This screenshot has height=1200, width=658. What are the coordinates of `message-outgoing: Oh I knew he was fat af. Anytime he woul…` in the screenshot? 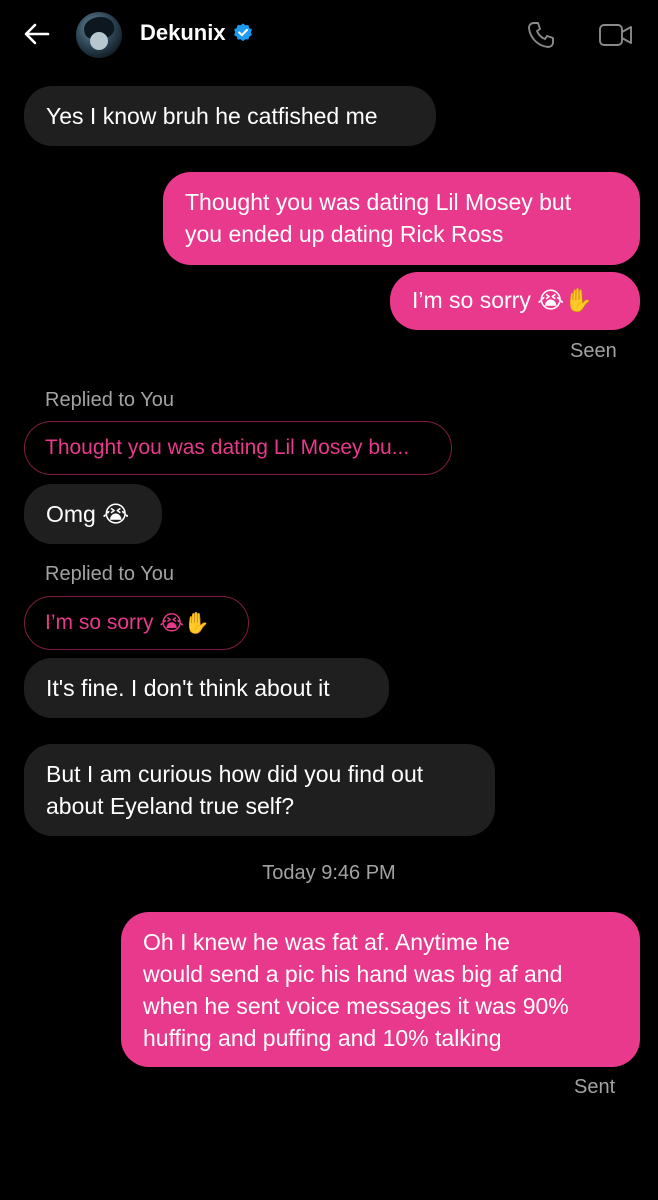 It's located at (380, 989).